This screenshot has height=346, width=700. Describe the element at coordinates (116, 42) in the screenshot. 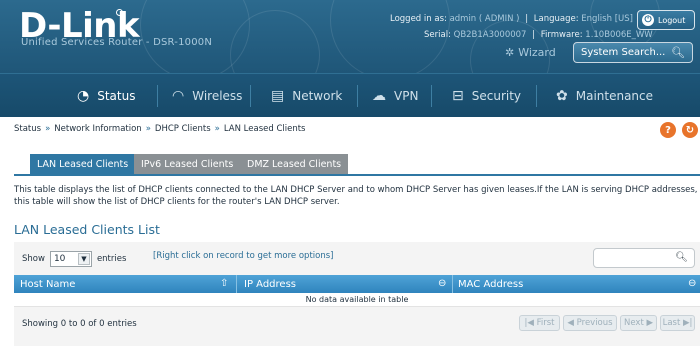

I see `product-subtitle: Unified Services Router - DSR-1000N` at that location.